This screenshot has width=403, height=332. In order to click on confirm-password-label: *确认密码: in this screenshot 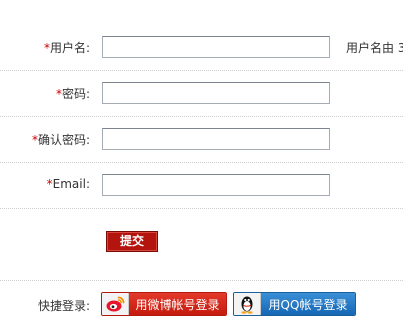, I will do `click(61, 139)`.